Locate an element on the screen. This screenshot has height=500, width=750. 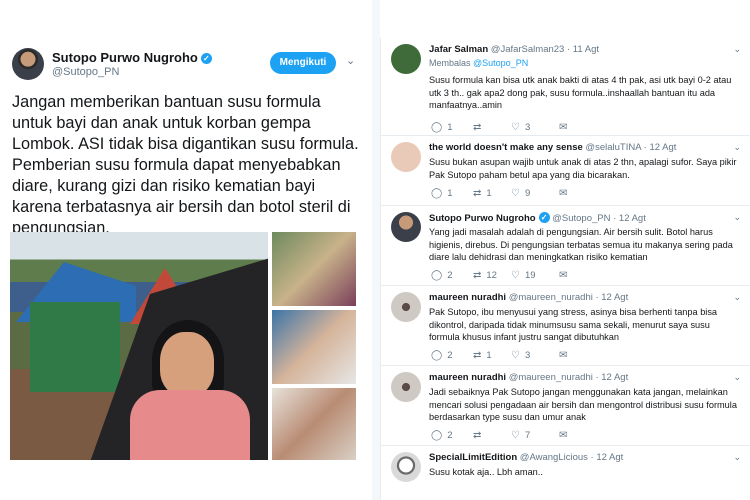
replying-to: Membalas @Sutopo_PN is located at coordinates (479, 63).